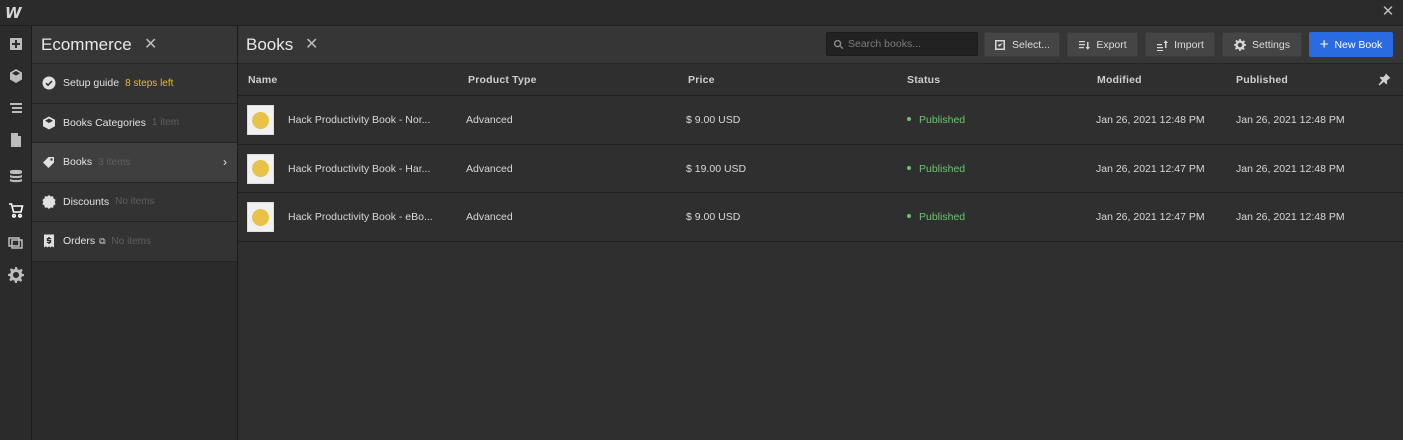 Image resolution: width=1403 pixels, height=440 pixels. I want to click on top-bar: W ✕, so click(701, 13).